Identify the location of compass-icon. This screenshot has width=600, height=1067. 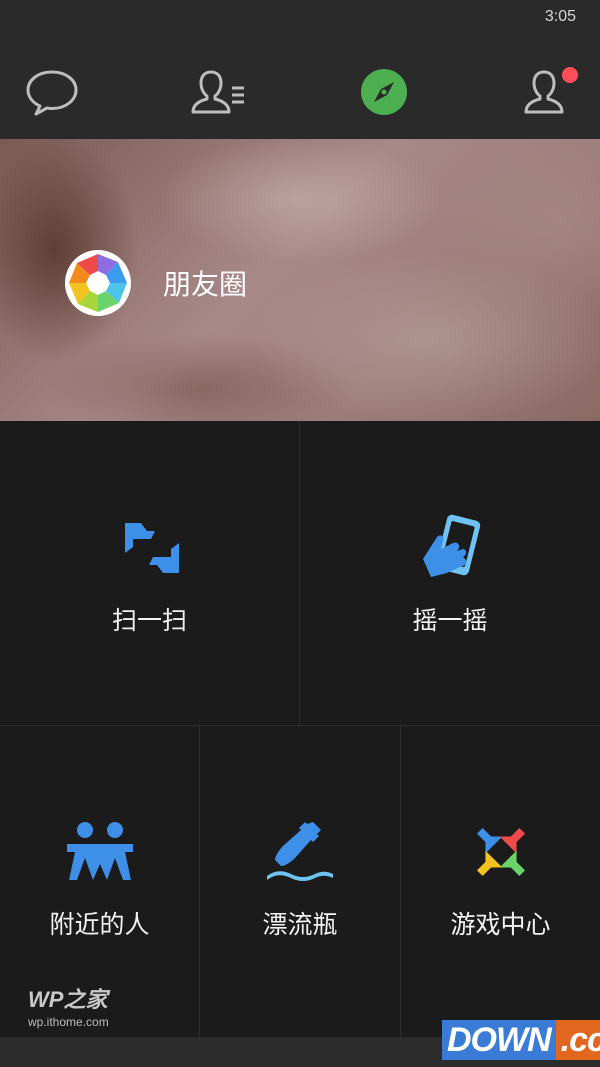
(384, 92).